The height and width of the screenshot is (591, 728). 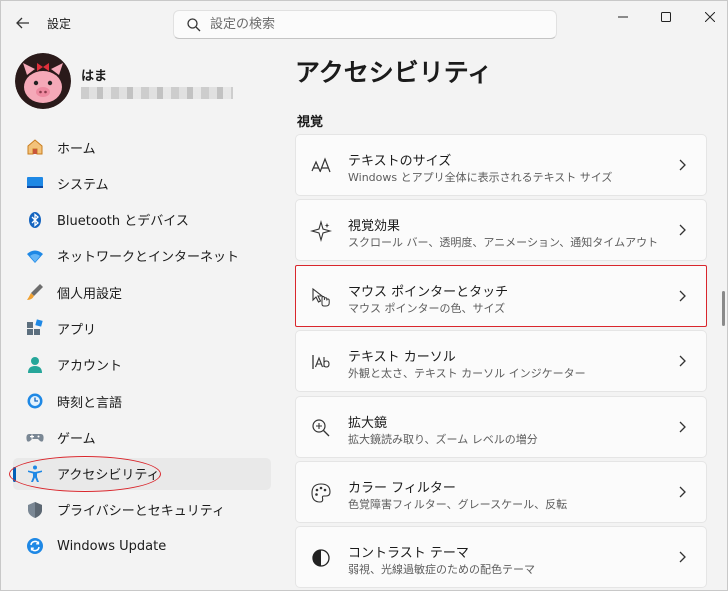 I want to click on avatar, so click(x=43, y=81).